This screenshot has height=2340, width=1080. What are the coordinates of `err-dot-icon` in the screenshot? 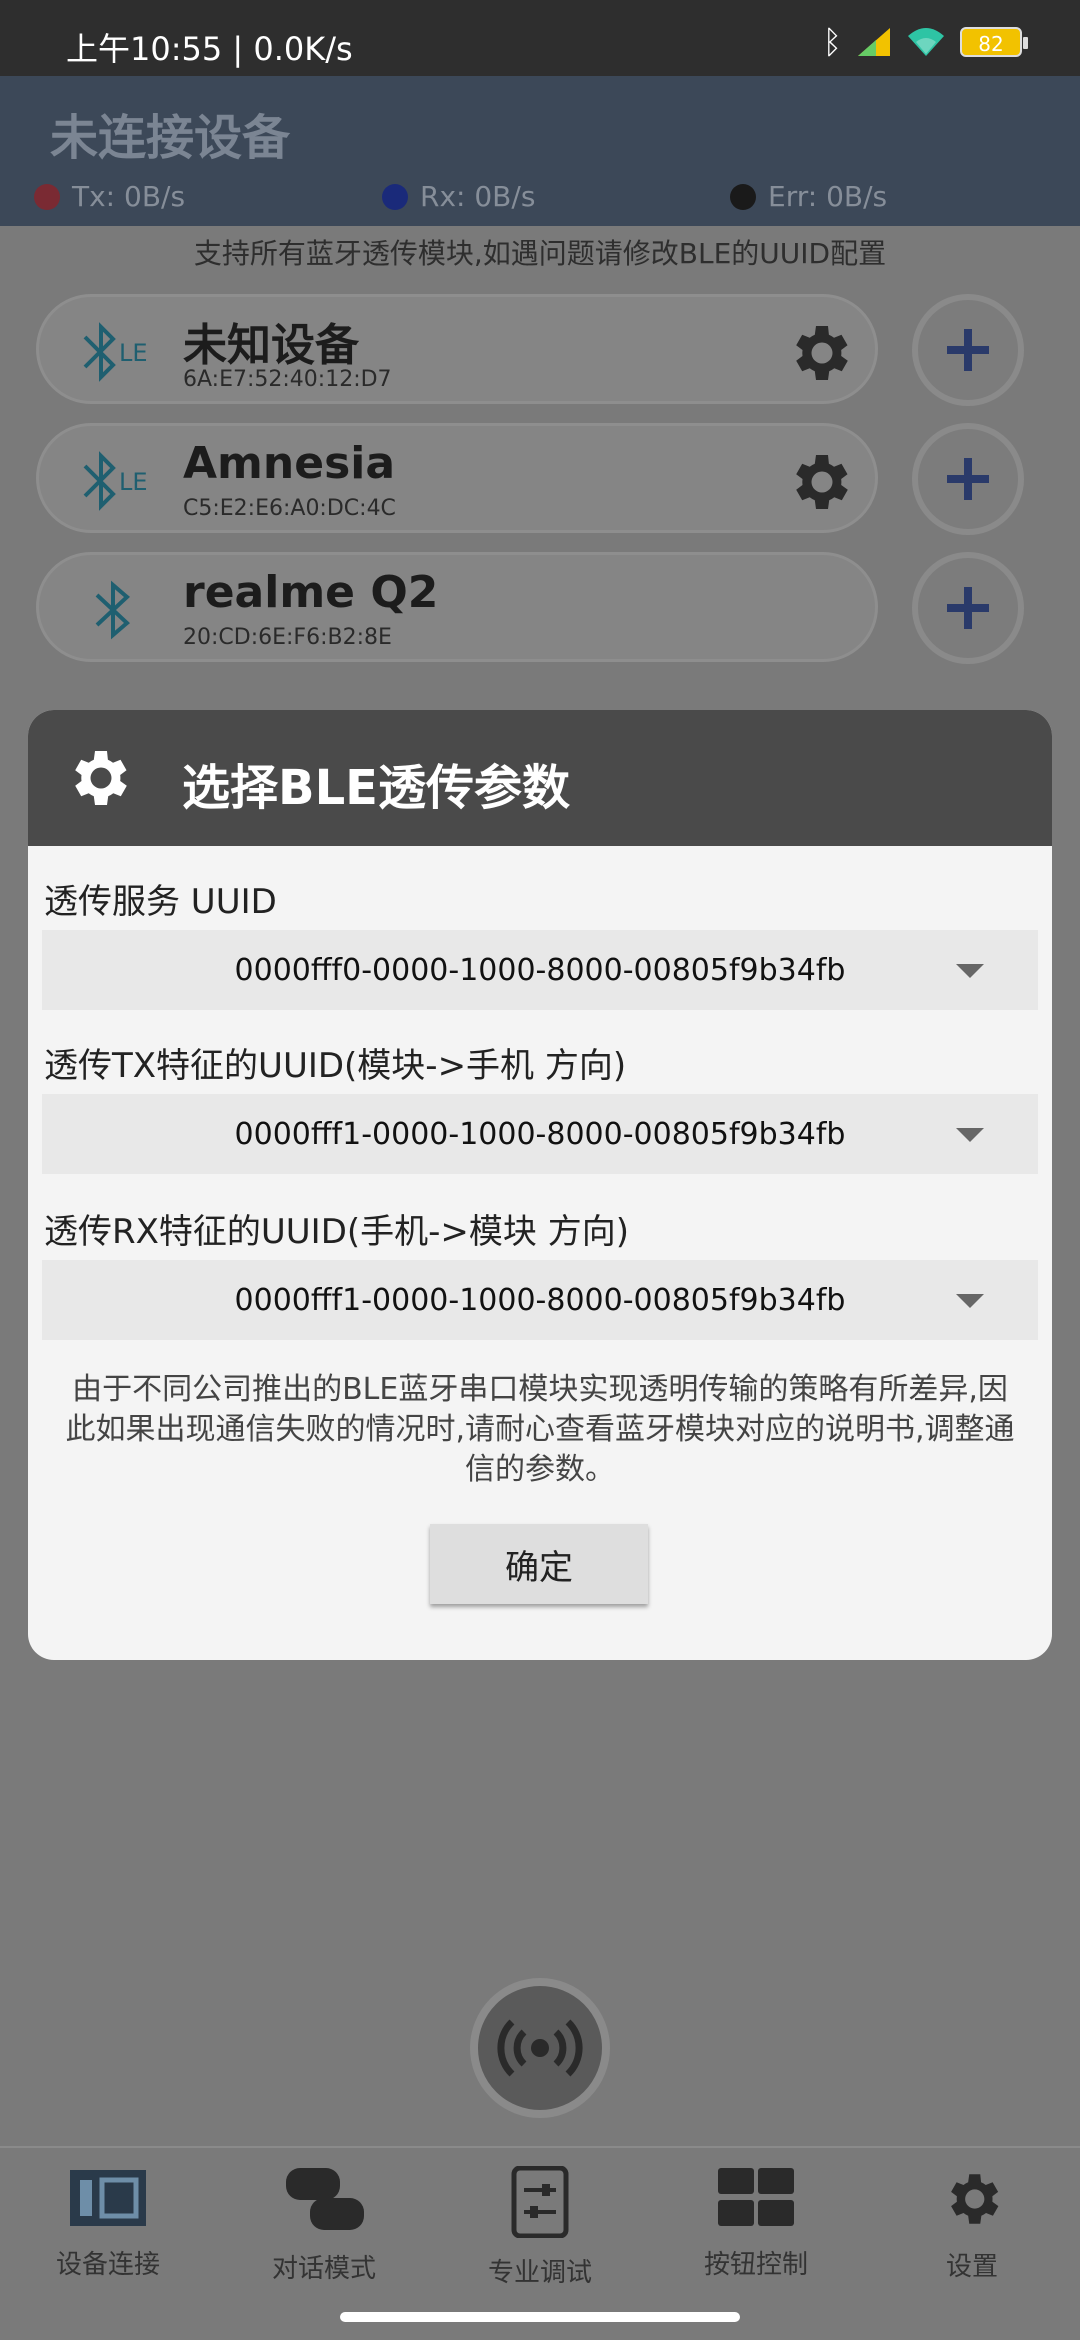 It's located at (743, 196).